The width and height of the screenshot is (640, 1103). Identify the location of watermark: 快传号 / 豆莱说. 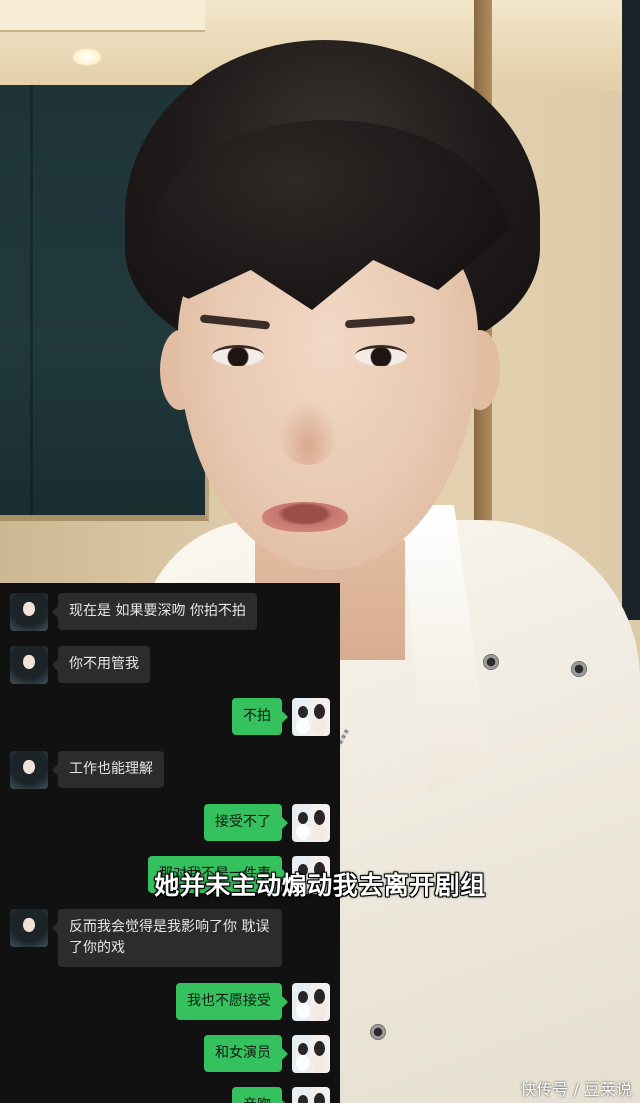
(576, 1089).